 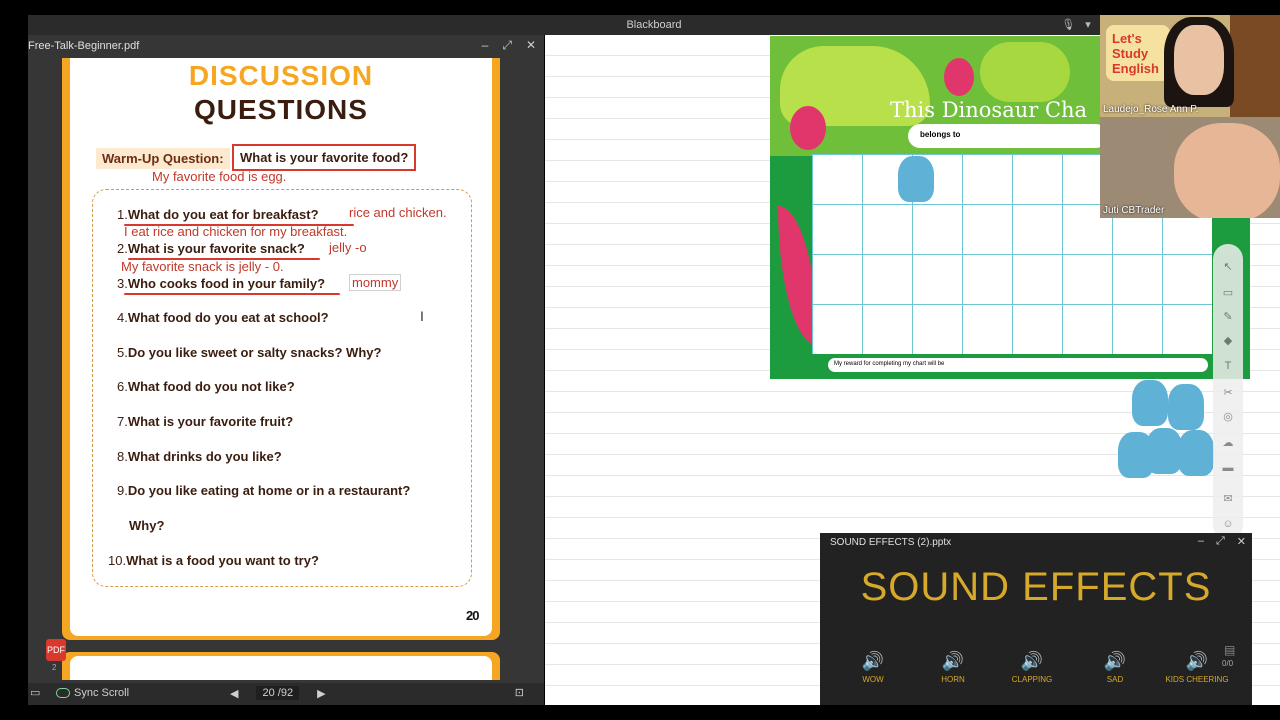 I want to click on underline-annotation, so click(x=232, y=294).